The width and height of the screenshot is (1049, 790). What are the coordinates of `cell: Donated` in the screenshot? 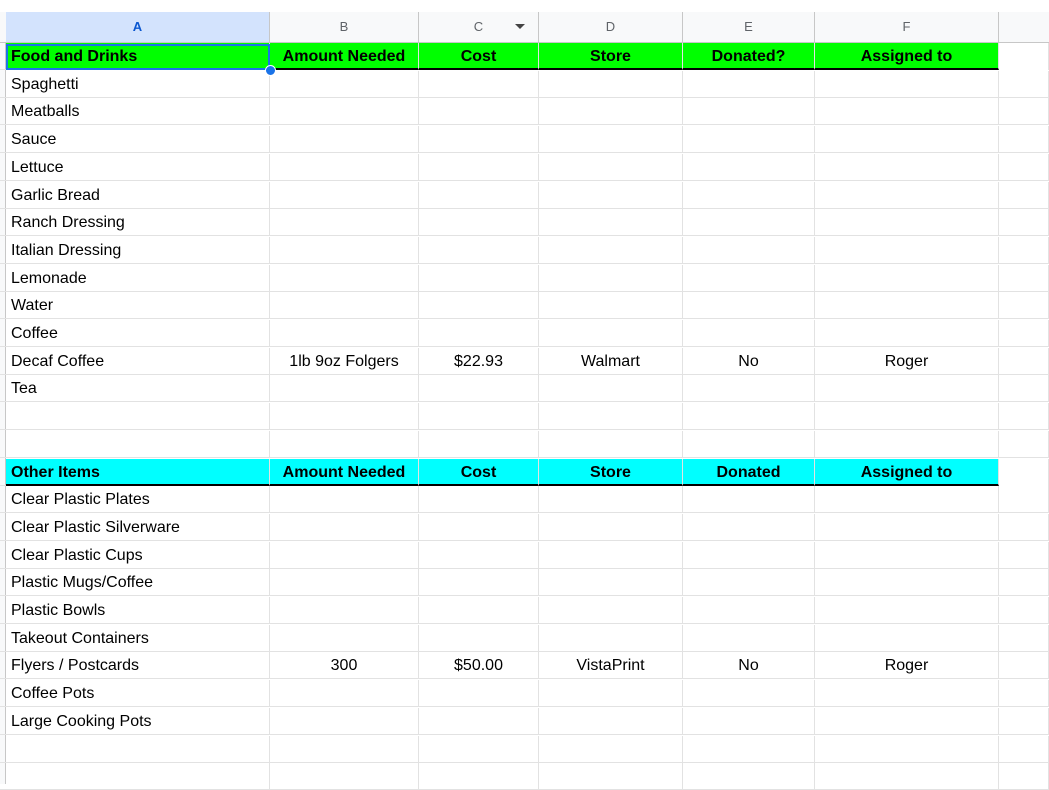 It's located at (749, 472).